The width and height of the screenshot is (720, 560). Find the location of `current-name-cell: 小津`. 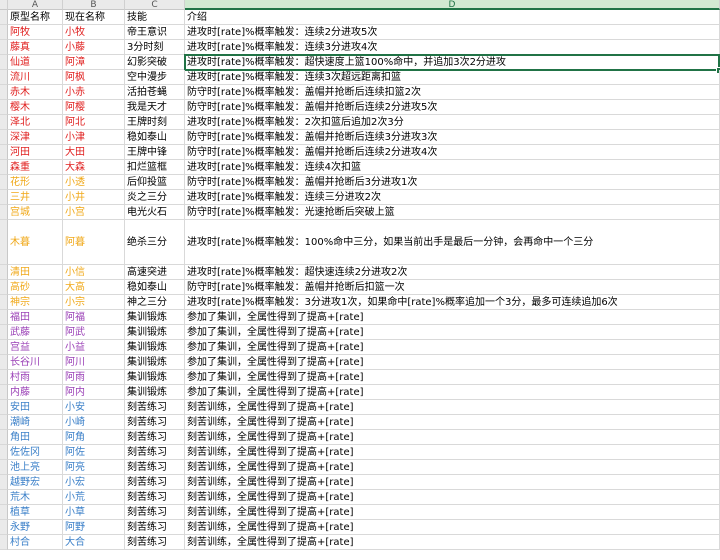

current-name-cell: 小津 is located at coordinates (94, 137).